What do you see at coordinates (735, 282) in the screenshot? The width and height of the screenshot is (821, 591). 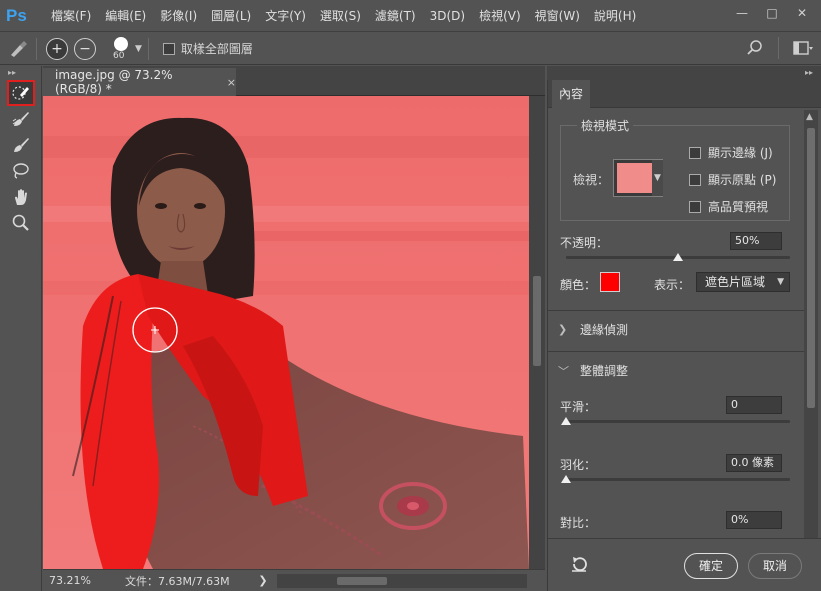 I see `show-dropdown-value: 遮色片區域` at bounding box center [735, 282].